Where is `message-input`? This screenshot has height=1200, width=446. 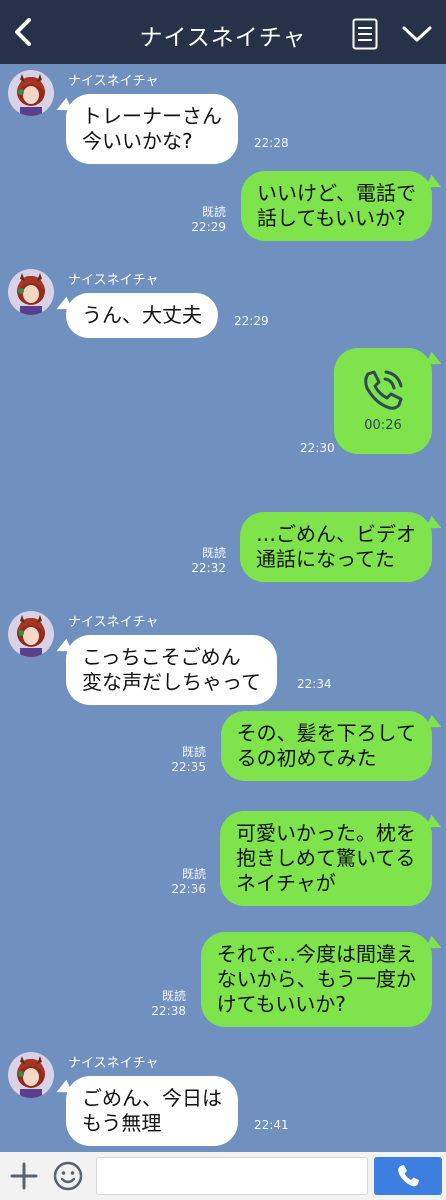
message-input is located at coordinates (232, 1176).